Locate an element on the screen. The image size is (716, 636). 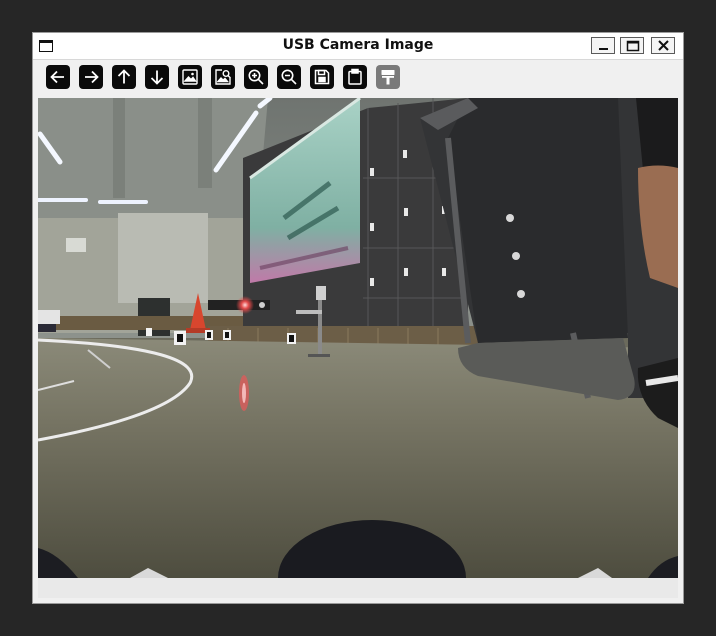
zoom-out-button is located at coordinates (289, 77).